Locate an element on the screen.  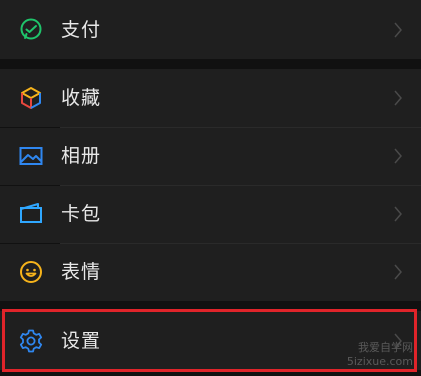
site-watermark: 我爱自学网 5izixue.com is located at coordinates (380, 355).